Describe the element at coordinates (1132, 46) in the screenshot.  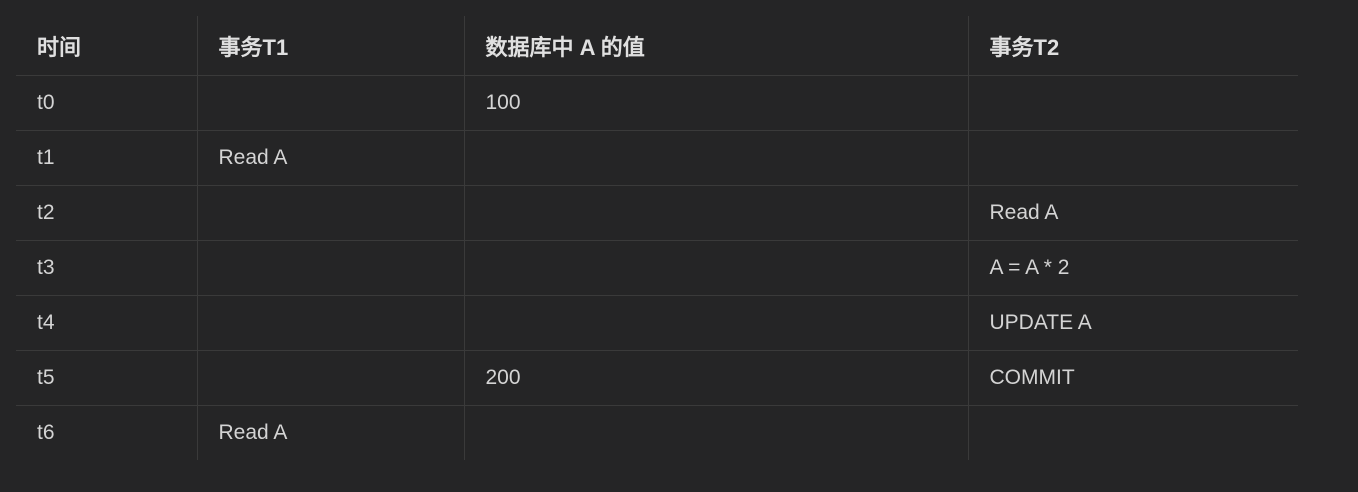
I see `header-transaction-t2: 事务T2` at that location.